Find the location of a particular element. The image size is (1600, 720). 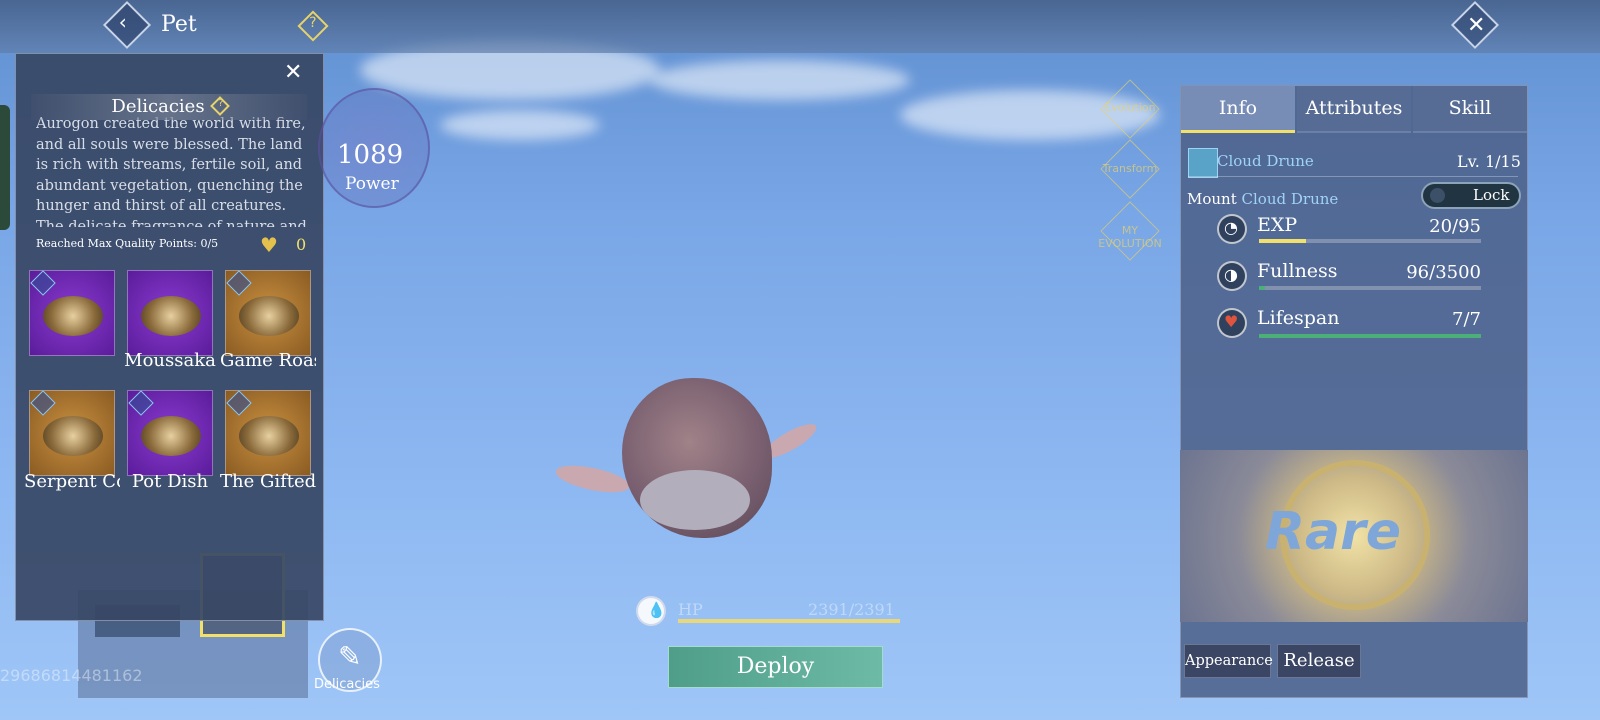

fullness-bar is located at coordinates (1370, 288).